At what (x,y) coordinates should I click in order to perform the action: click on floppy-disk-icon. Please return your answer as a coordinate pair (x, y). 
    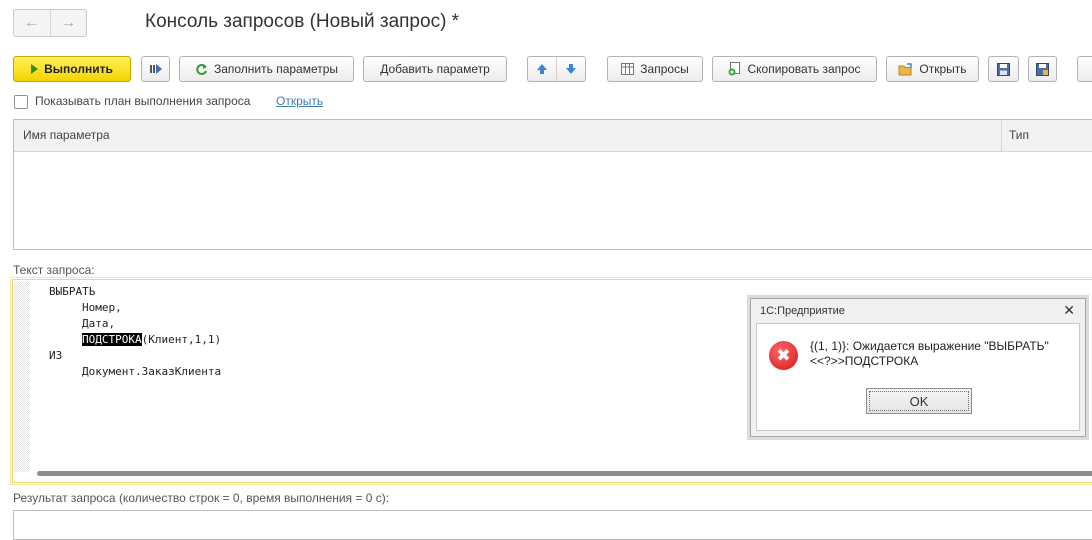
    Looking at the image, I should click on (1003, 69).